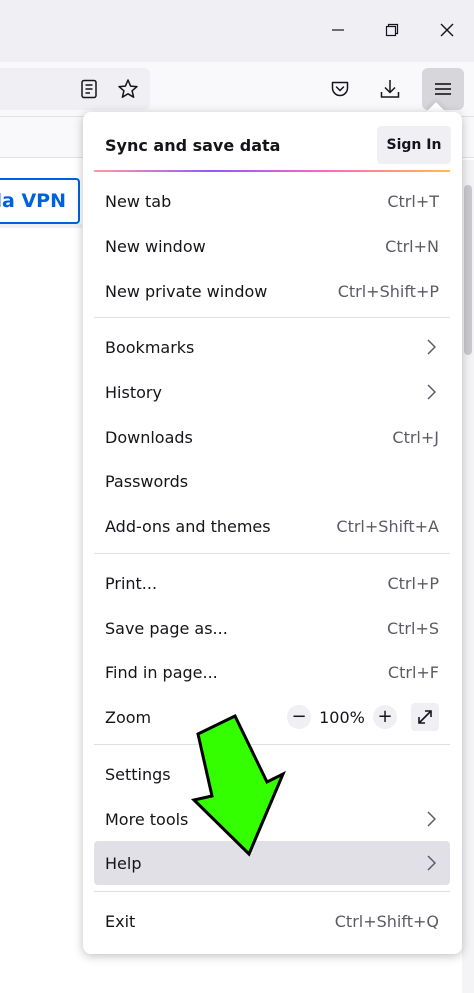  Describe the element at coordinates (413, 583) in the screenshot. I see `menu-item-shortcut: Ctrl+P` at that location.